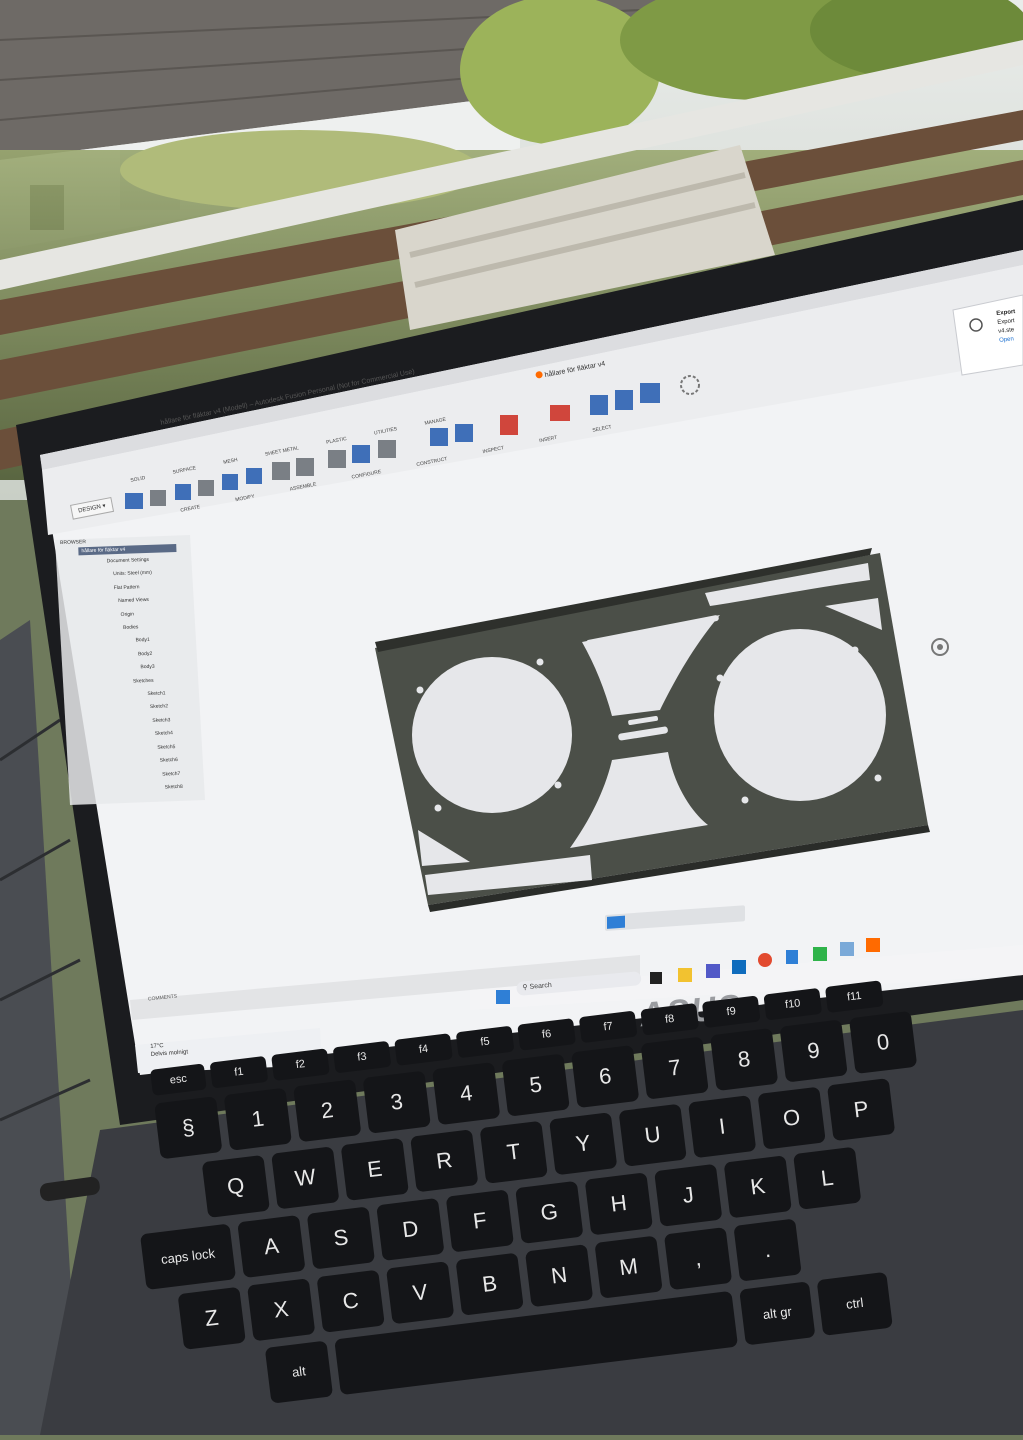  Describe the element at coordinates (188, 1257) in the screenshot. I see `caps-lock-key: caps lock` at that location.